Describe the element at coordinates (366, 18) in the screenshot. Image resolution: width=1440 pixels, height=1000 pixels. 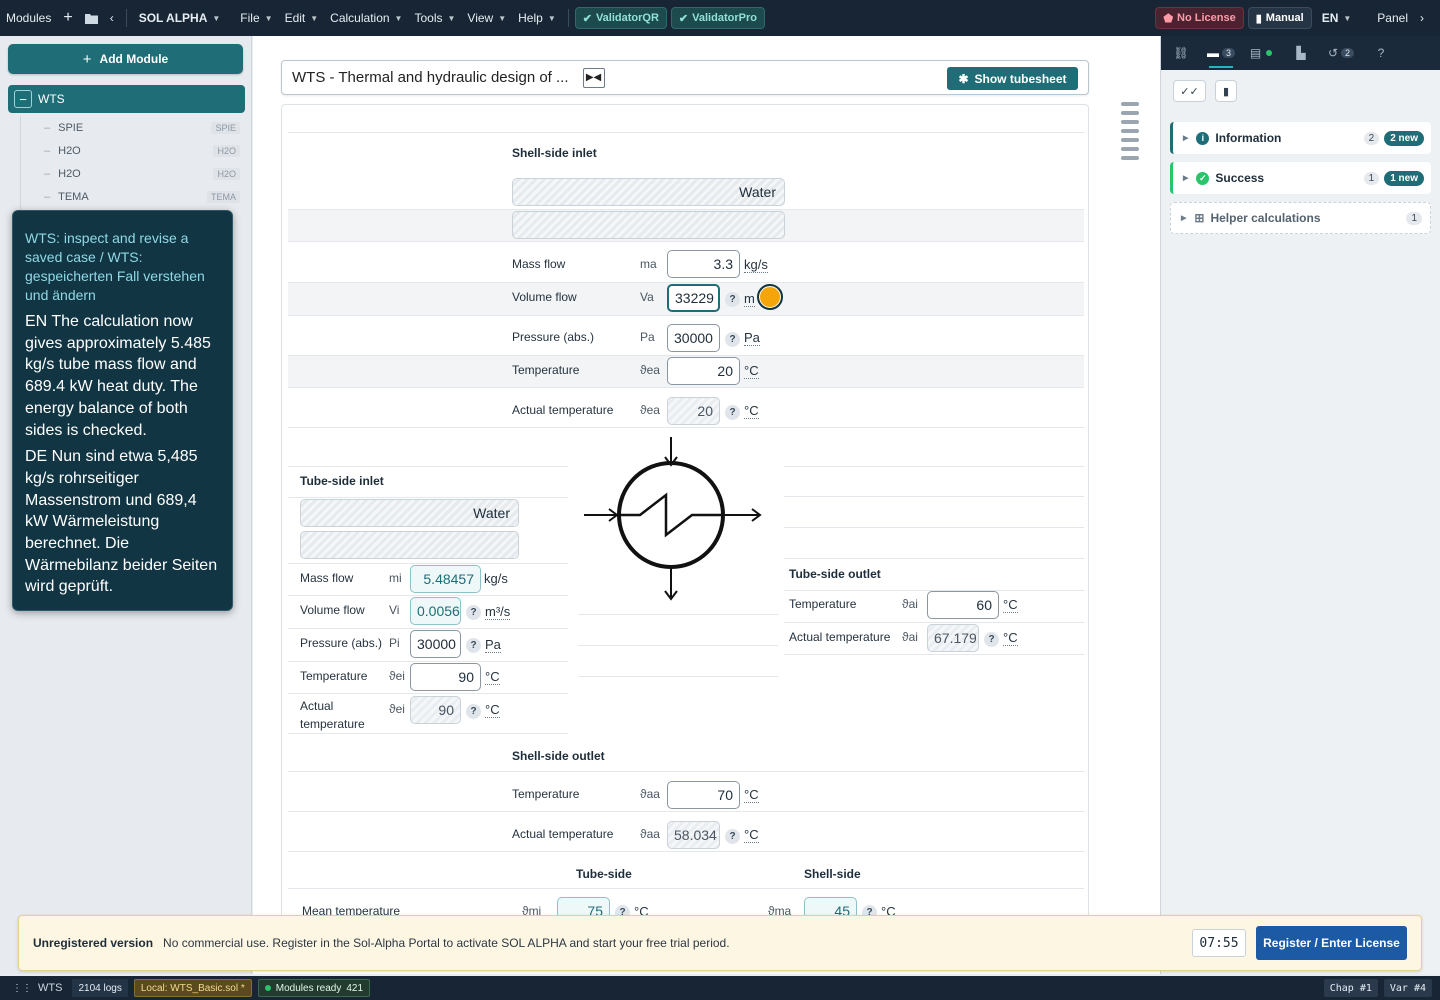
I see `menu-calculation: Calculation ▼` at that location.